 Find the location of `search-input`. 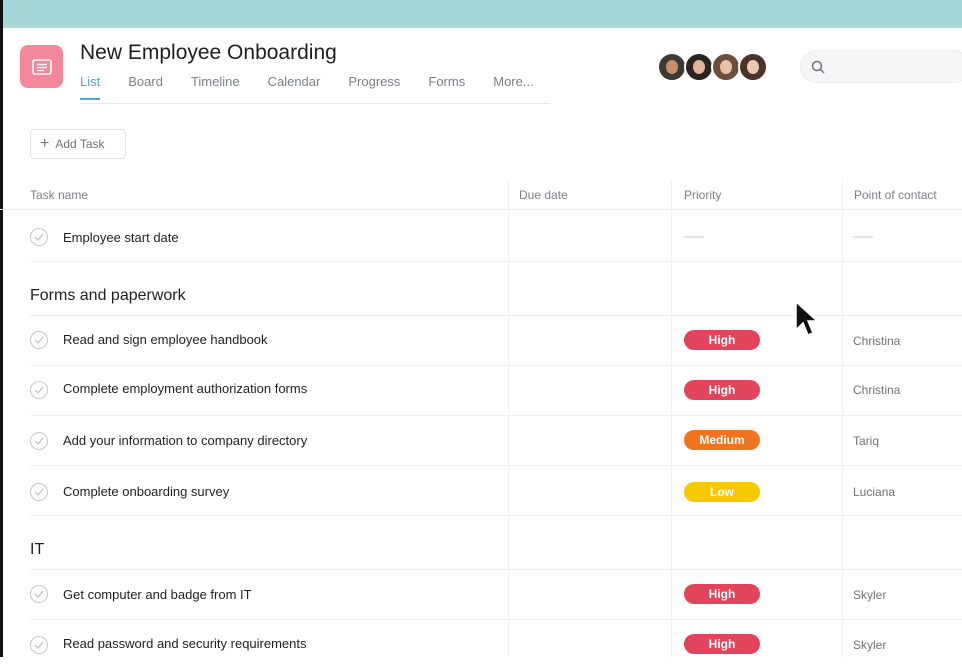

search-input is located at coordinates (893, 66).